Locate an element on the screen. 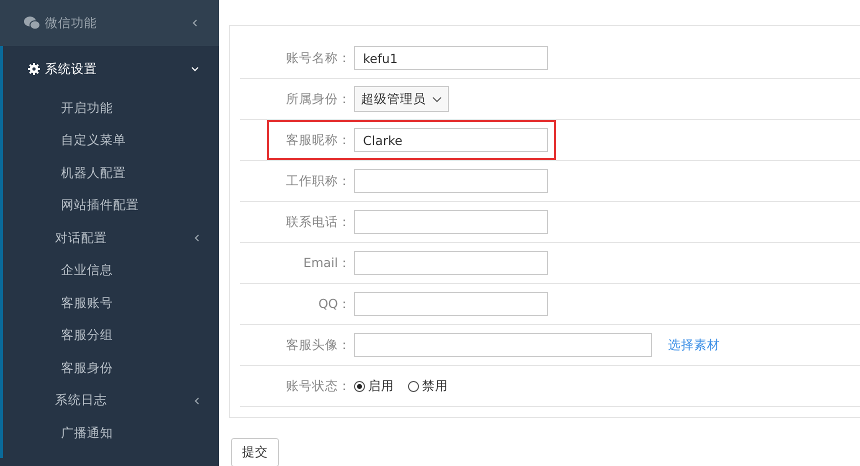 Image resolution: width=860 pixels, height=466 pixels. sidebar-item: 广播通知 is located at coordinates (111, 433).